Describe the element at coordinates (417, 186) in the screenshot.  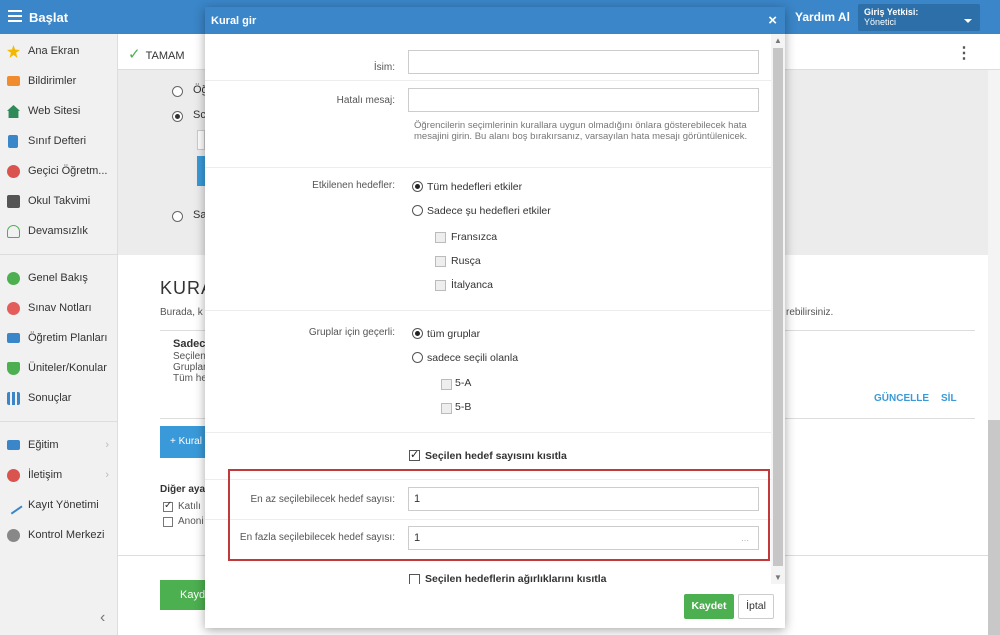
I see `targets-all-radio` at that location.